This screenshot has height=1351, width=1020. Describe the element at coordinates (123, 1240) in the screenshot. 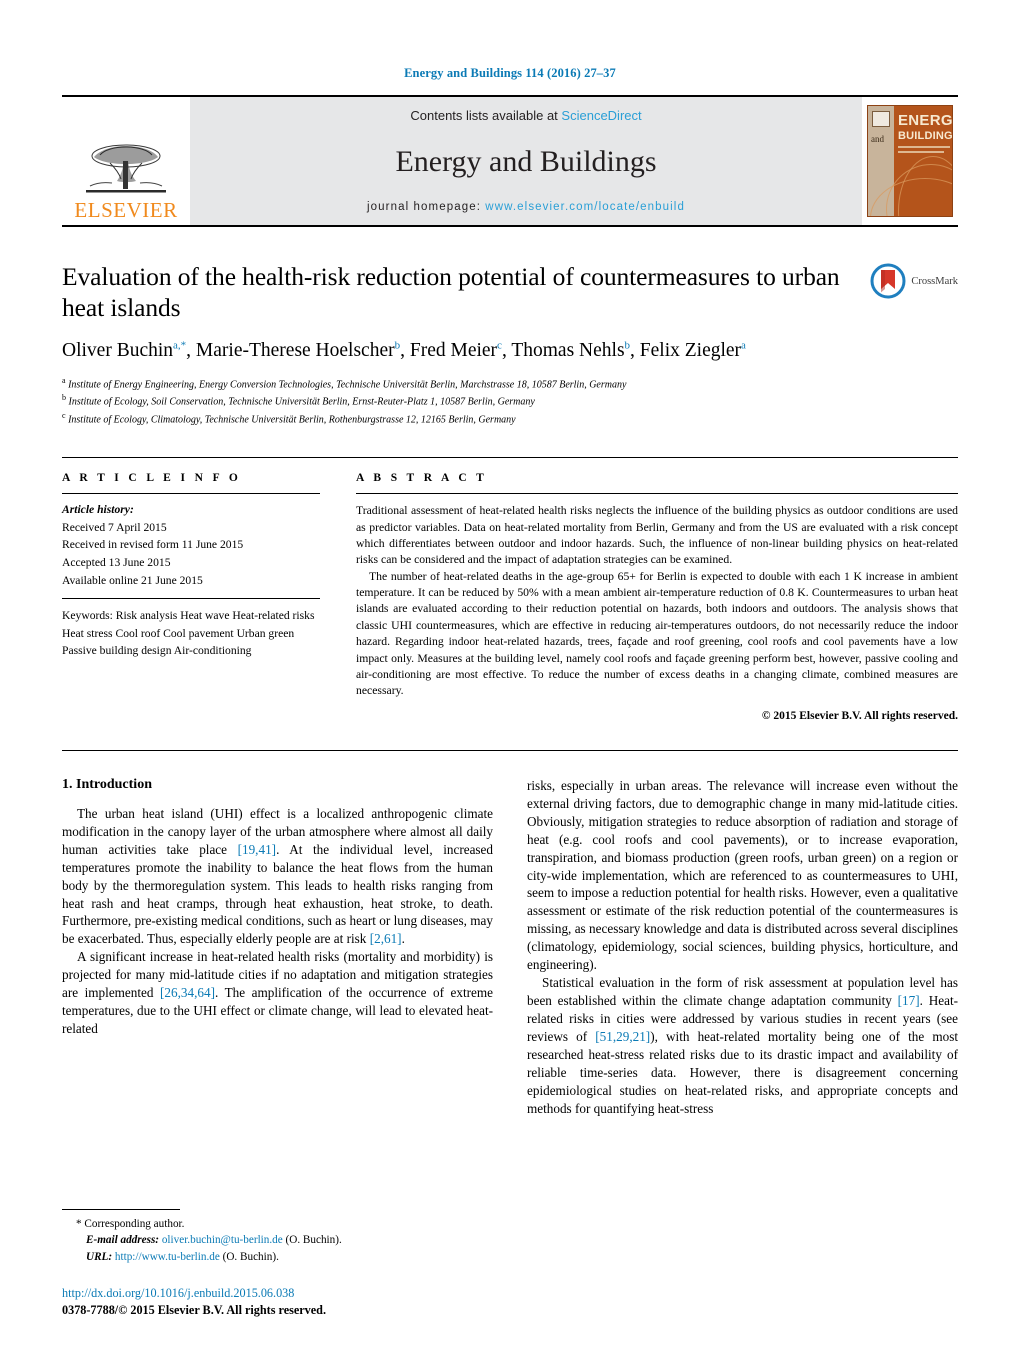

I see `email-label: E-mail address:` at that location.